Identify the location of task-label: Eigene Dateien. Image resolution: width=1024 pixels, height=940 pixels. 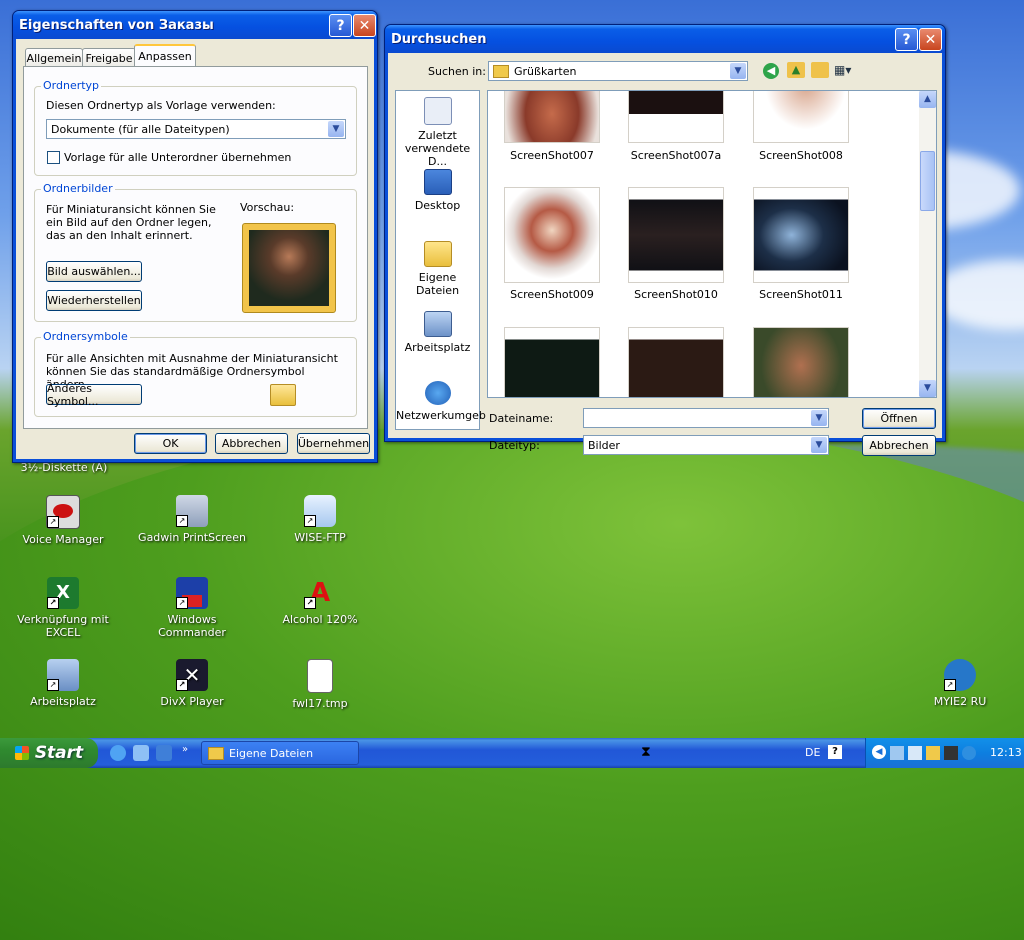
(271, 753).